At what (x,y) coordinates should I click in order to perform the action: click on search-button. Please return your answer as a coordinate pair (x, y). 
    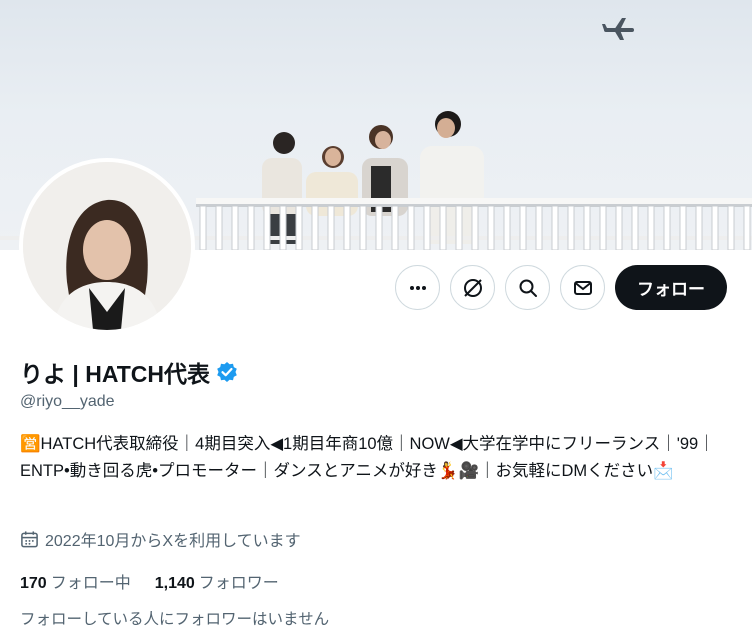
    Looking at the image, I should click on (527, 287).